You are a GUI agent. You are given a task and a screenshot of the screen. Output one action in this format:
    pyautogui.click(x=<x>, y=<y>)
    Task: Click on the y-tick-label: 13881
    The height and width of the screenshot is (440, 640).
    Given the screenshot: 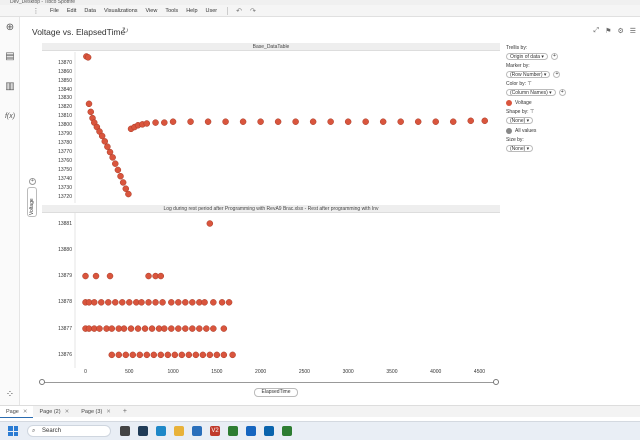 What is the action you would take?
    pyautogui.click(x=65, y=223)
    